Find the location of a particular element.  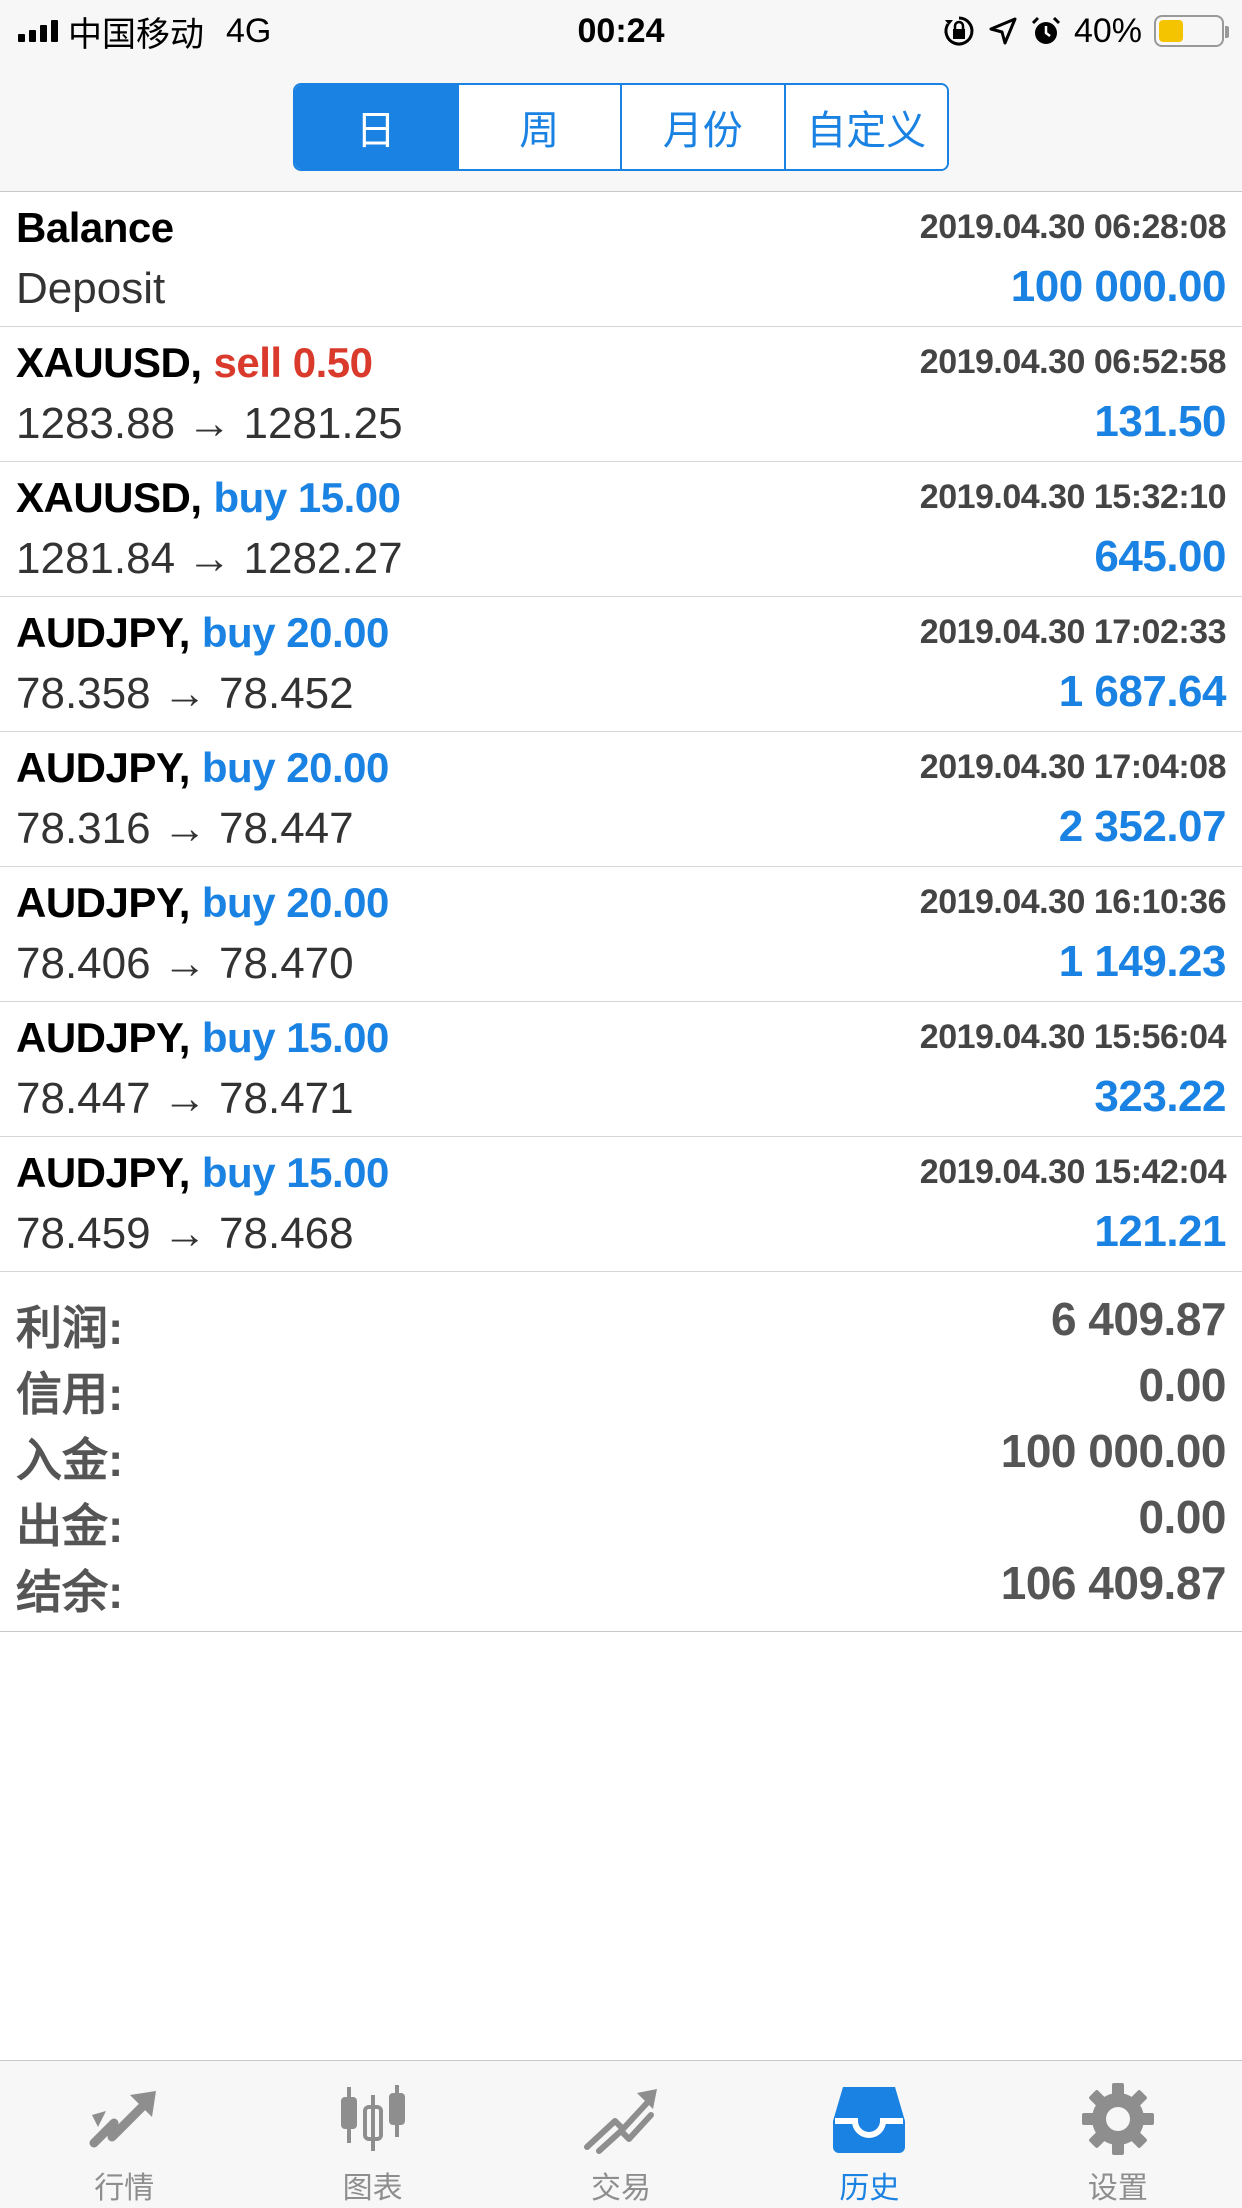

tab-chart: 图表 is located at coordinates (372, 2134).